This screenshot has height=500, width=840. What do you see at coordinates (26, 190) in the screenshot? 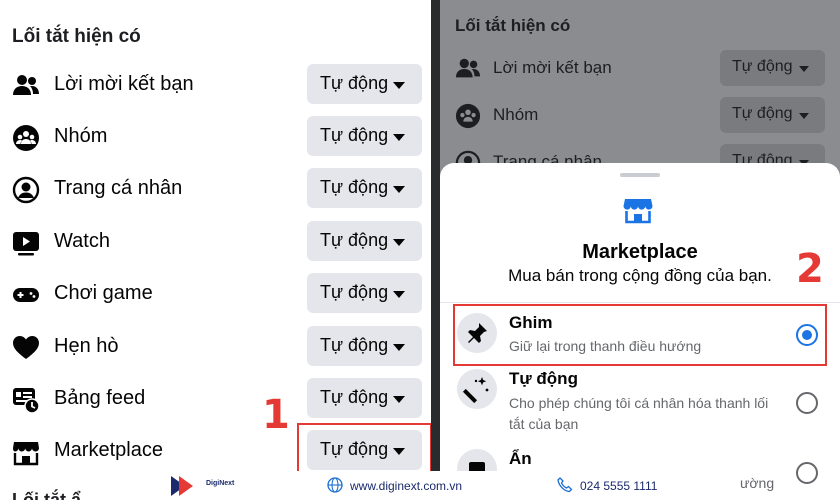
I see `profile-icon` at bounding box center [26, 190].